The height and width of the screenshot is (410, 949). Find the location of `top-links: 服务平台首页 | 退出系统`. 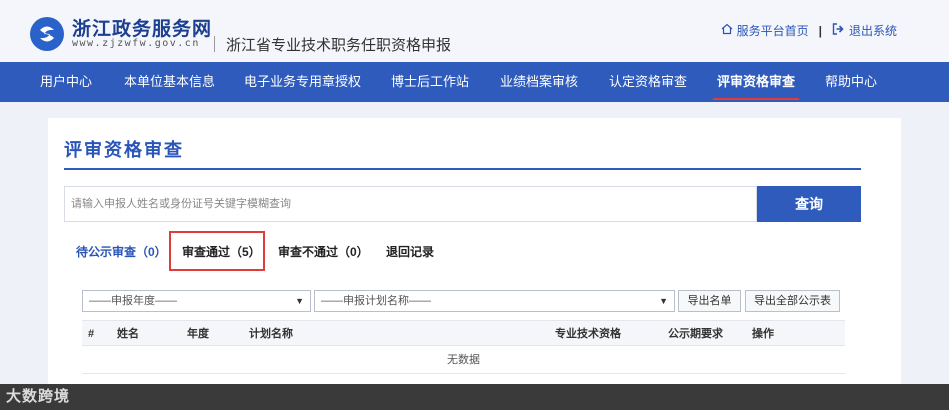

top-links: 服务平台首页 | 退出系统 is located at coordinates (809, 30).